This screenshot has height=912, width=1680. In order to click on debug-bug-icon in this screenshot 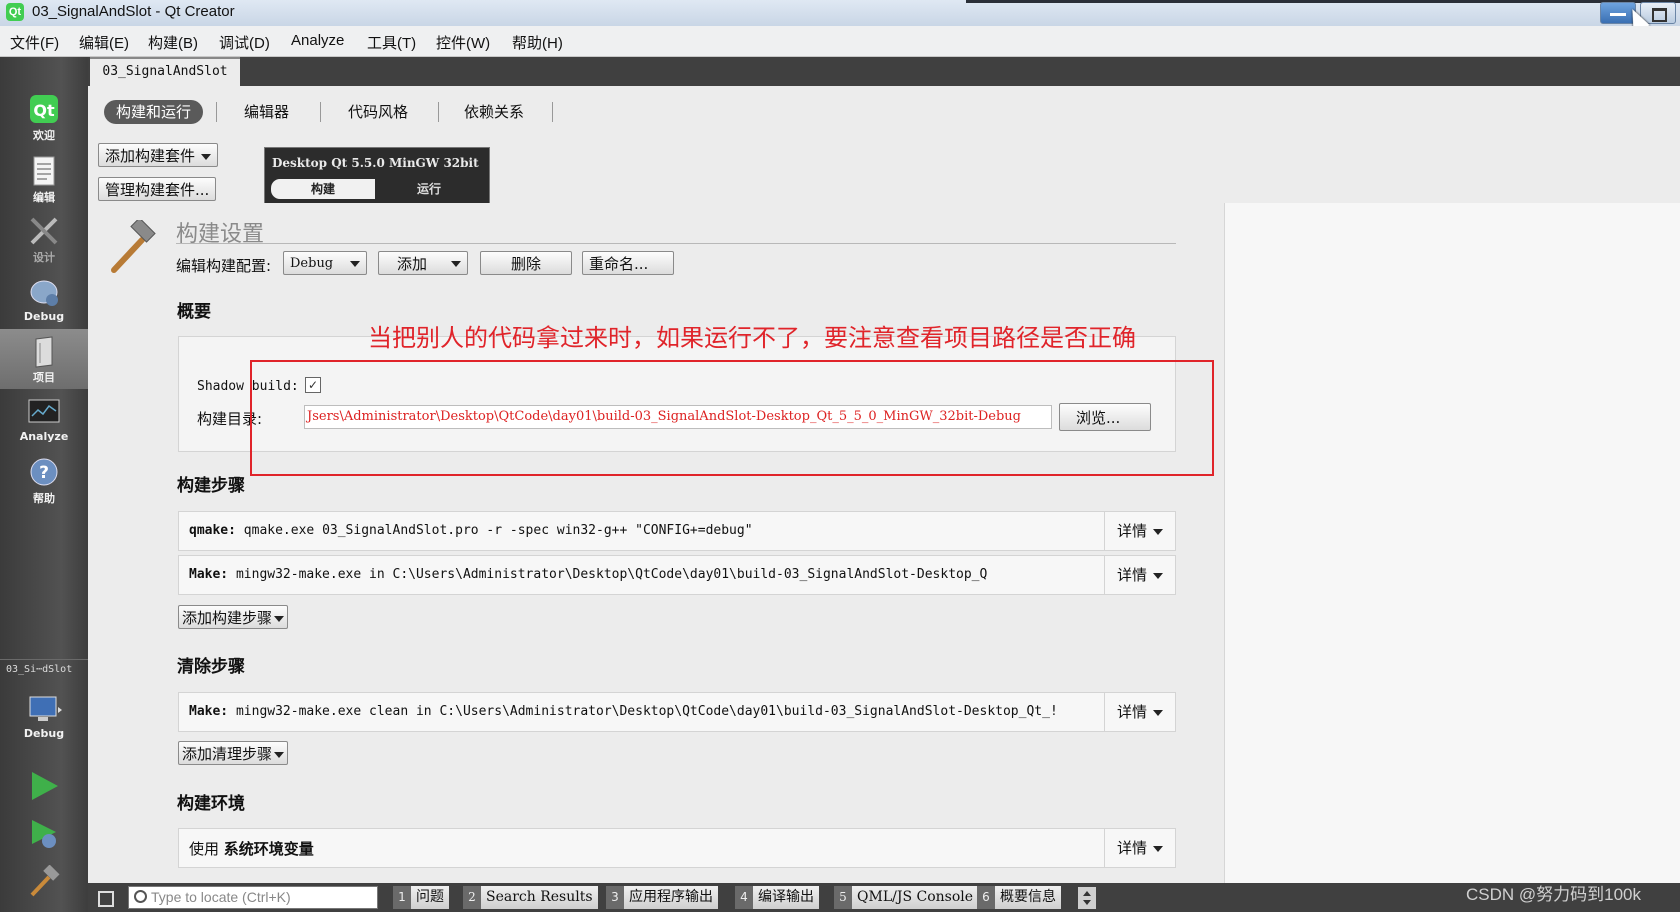, I will do `click(44, 293)`.